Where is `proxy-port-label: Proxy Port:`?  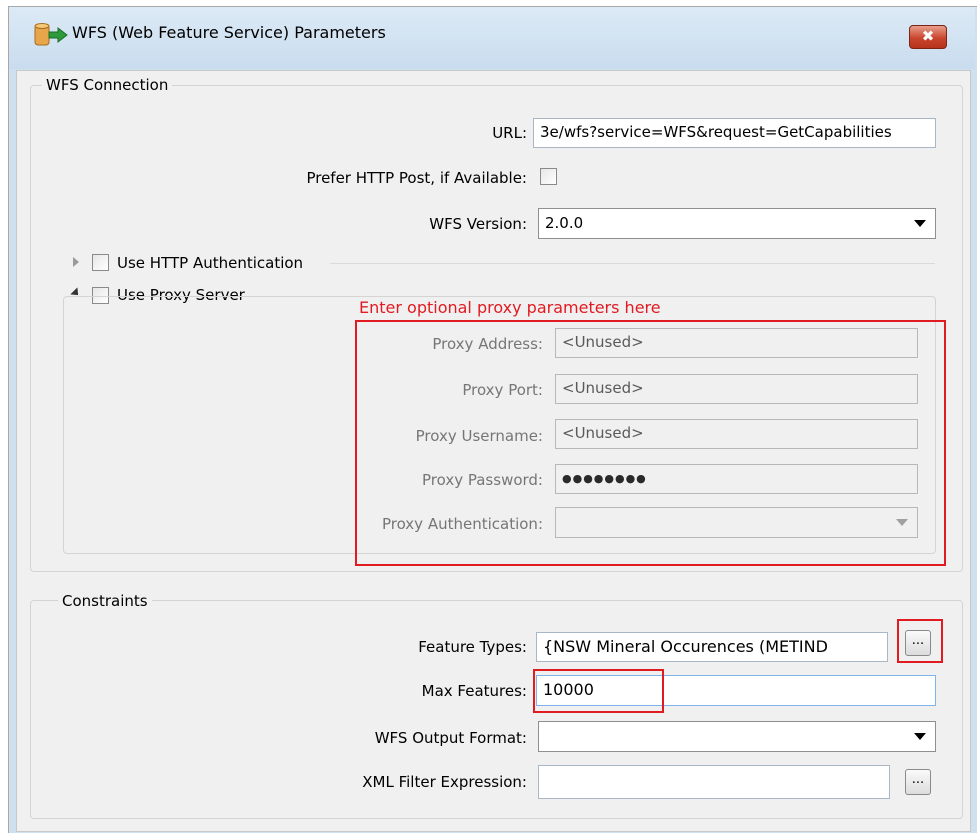
proxy-port-label: Proxy Port: is located at coordinates (502, 390).